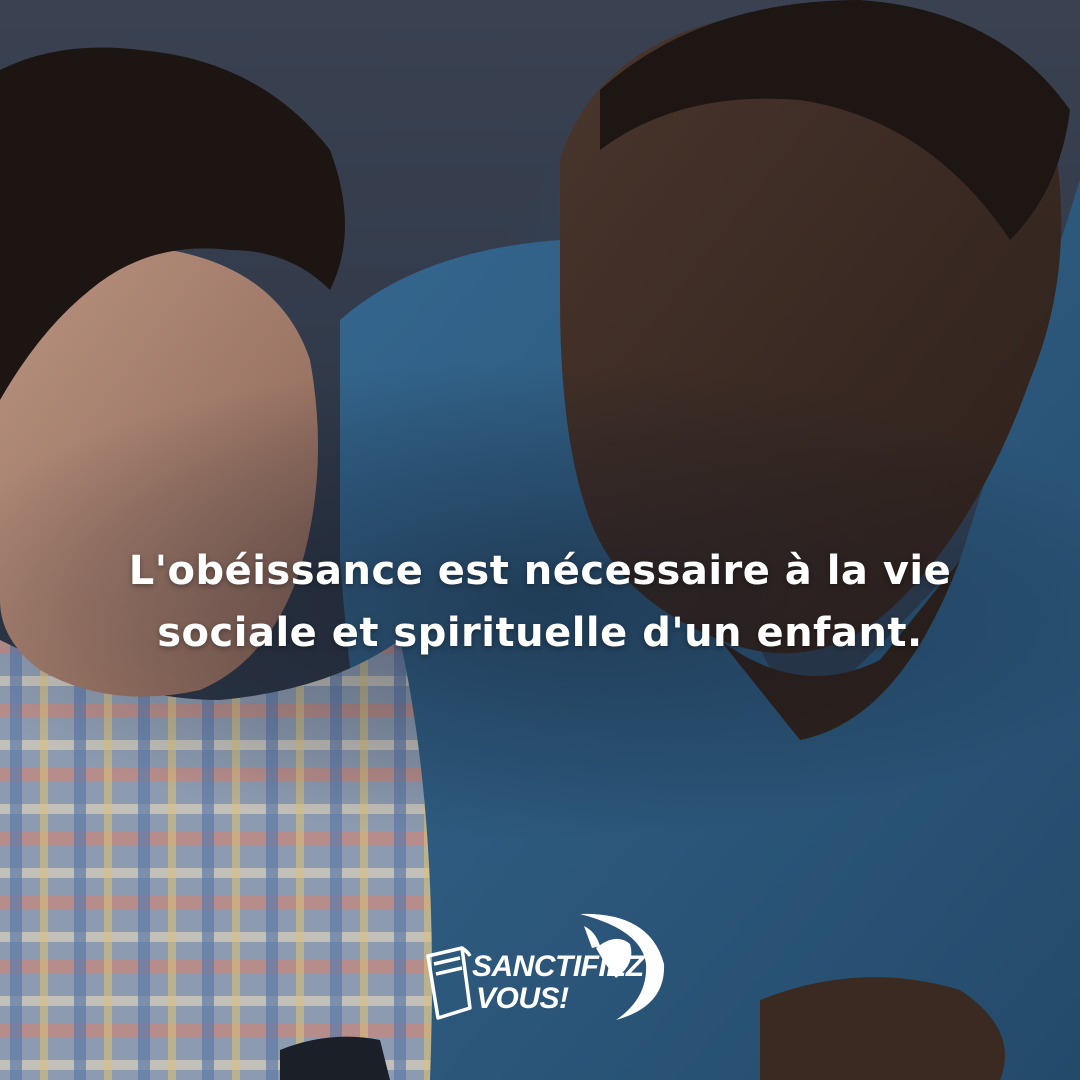  Describe the element at coordinates (540, 571) in the screenshot. I see `quote-line-1: L'obéissance est nécessaire à la vie` at that location.